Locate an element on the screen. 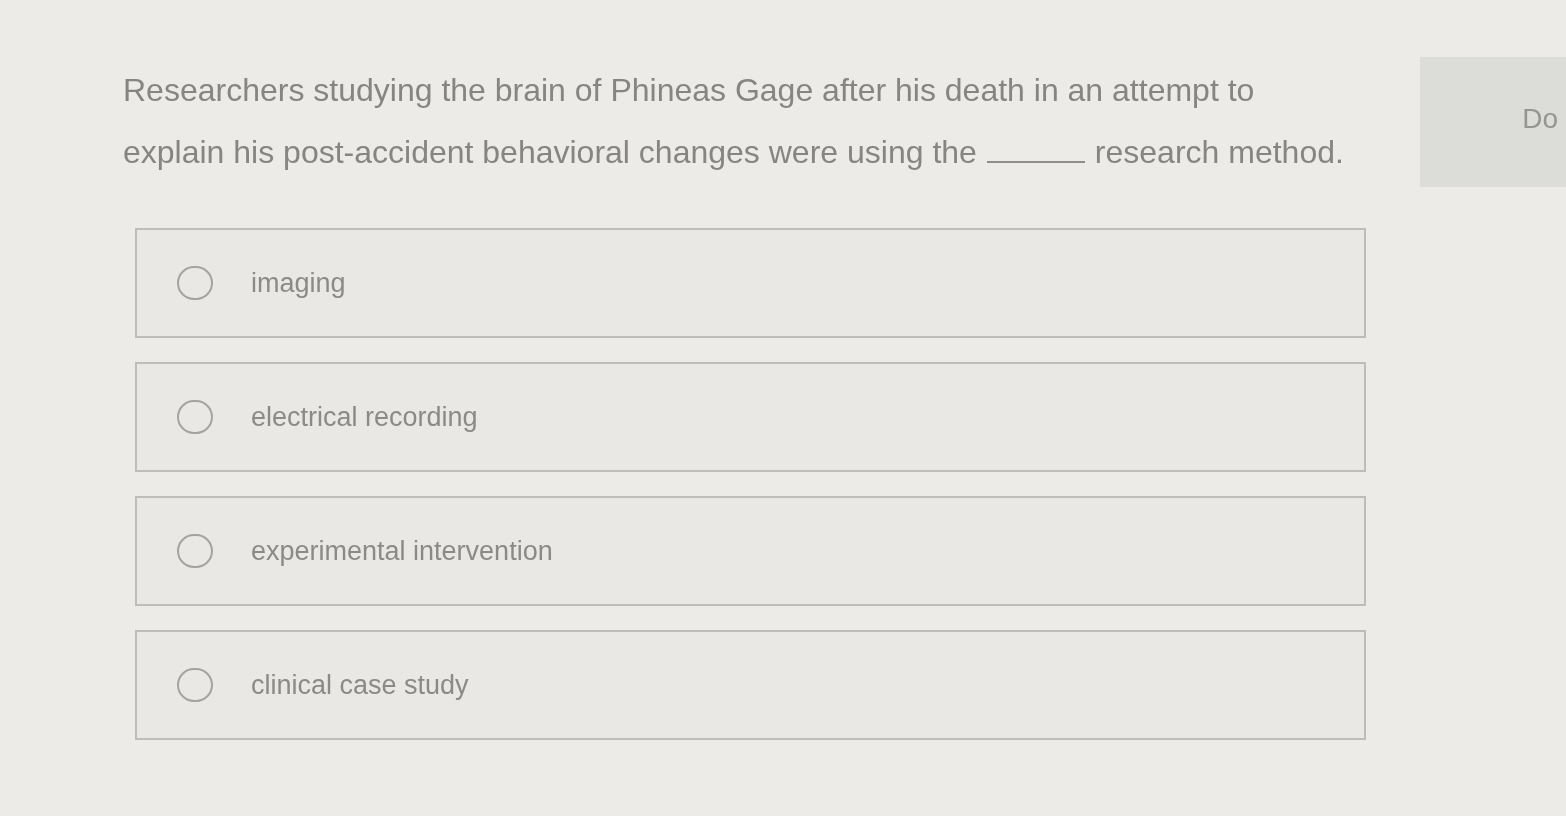 This screenshot has width=1566, height=816. side-button: Do is located at coordinates (1493, 122).